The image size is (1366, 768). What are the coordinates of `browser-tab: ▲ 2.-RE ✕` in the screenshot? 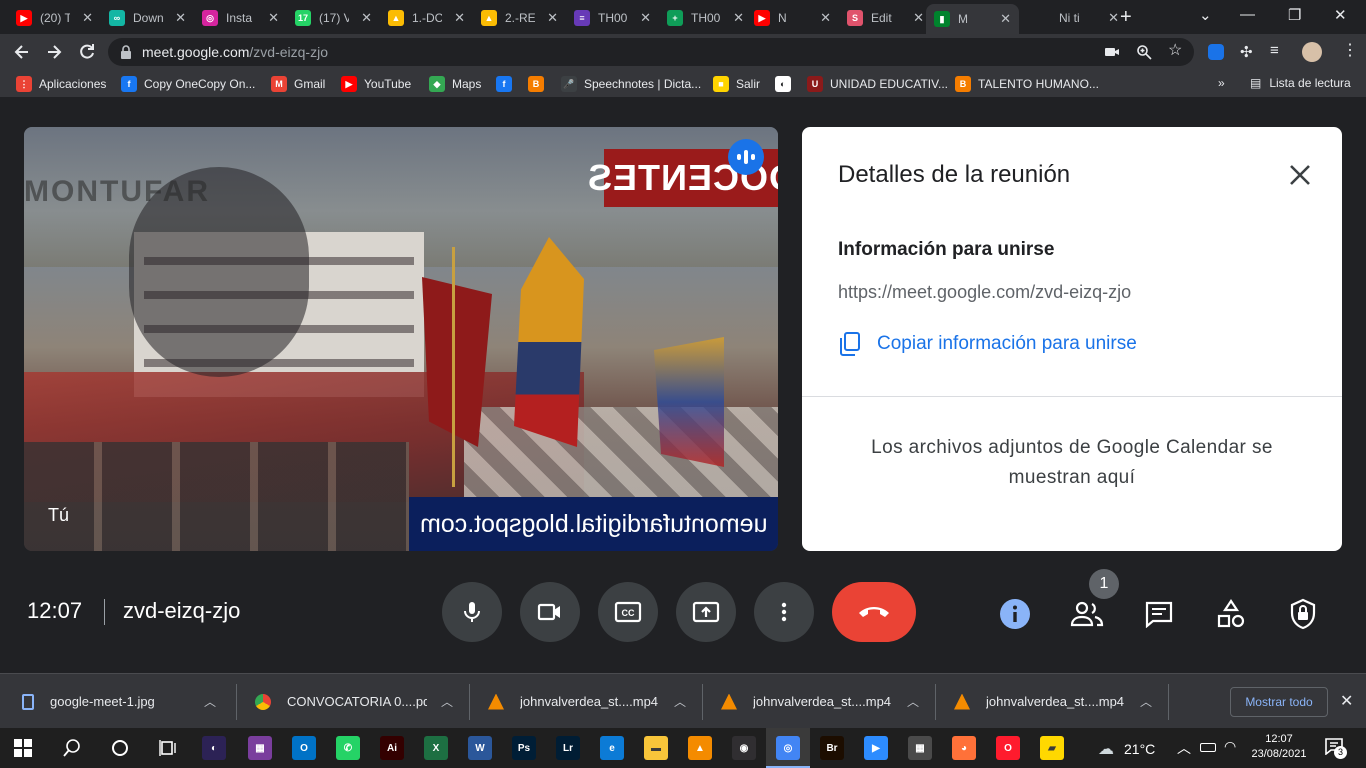 It's located at (519, 18).